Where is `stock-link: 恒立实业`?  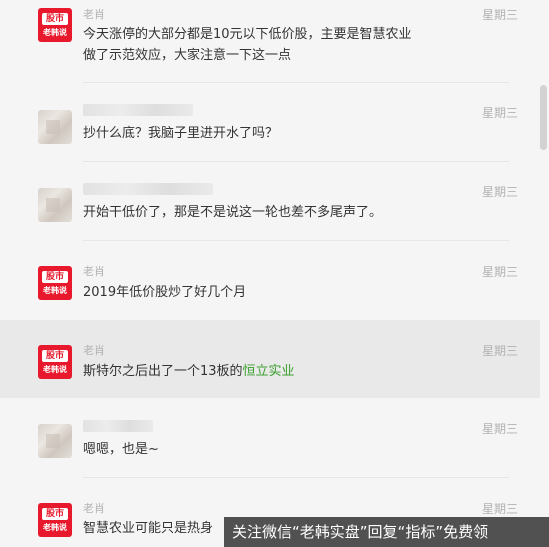
stock-link: 恒立实业 is located at coordinates (269, 371).